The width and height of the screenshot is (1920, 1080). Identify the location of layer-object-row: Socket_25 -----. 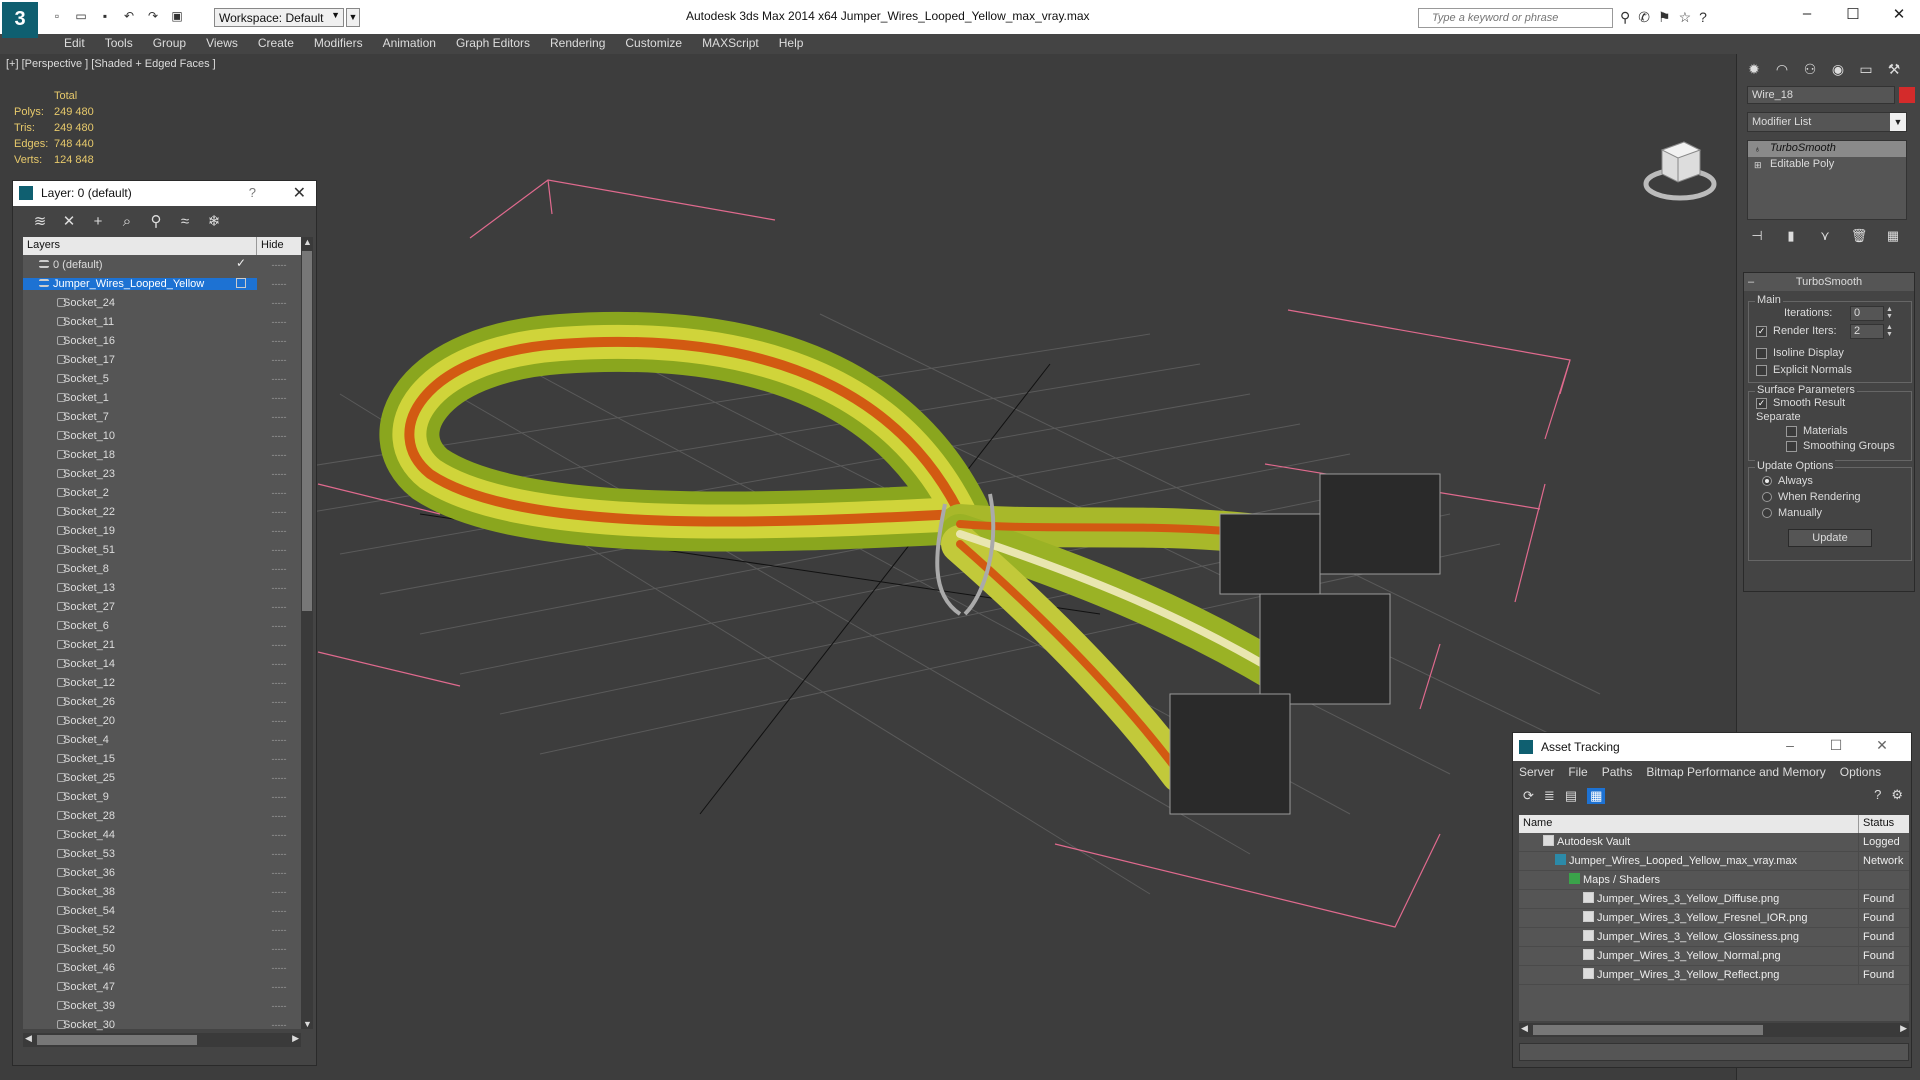
(162, 777).